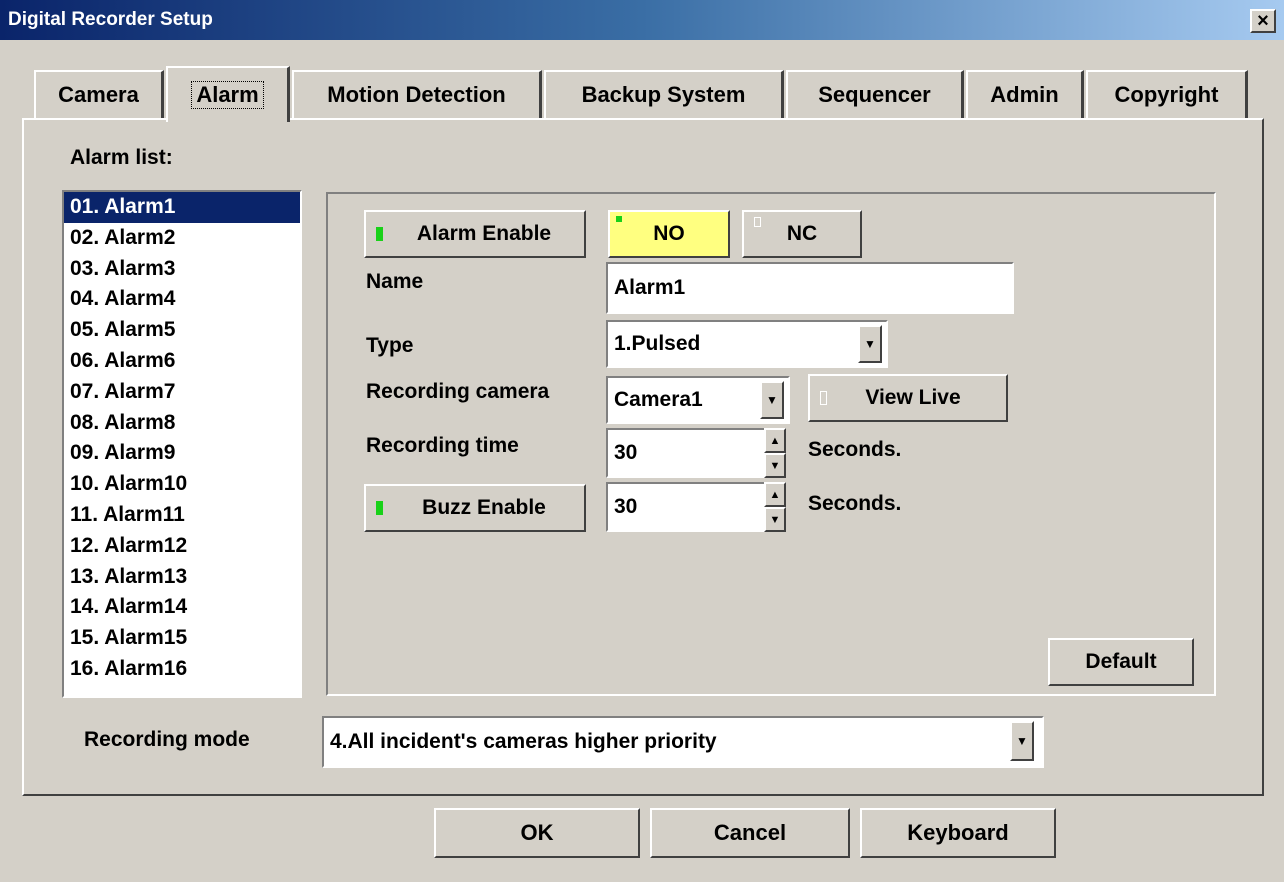 This screenshot has height=882, width=1284. I want to click on list-item: 14. Alarm14, so click(182, 607).